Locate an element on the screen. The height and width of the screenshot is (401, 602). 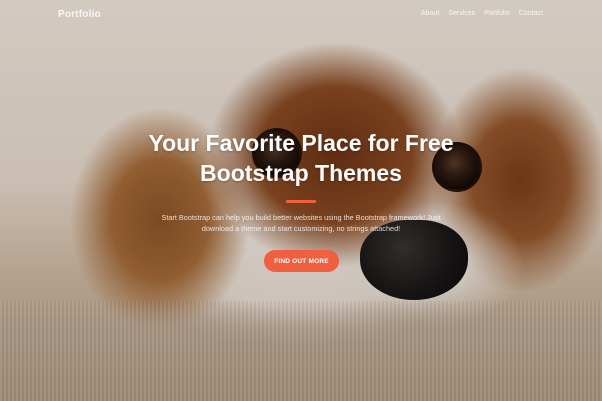
nav-link-portfolio: Portfolio is located at coordinates (497, 13).